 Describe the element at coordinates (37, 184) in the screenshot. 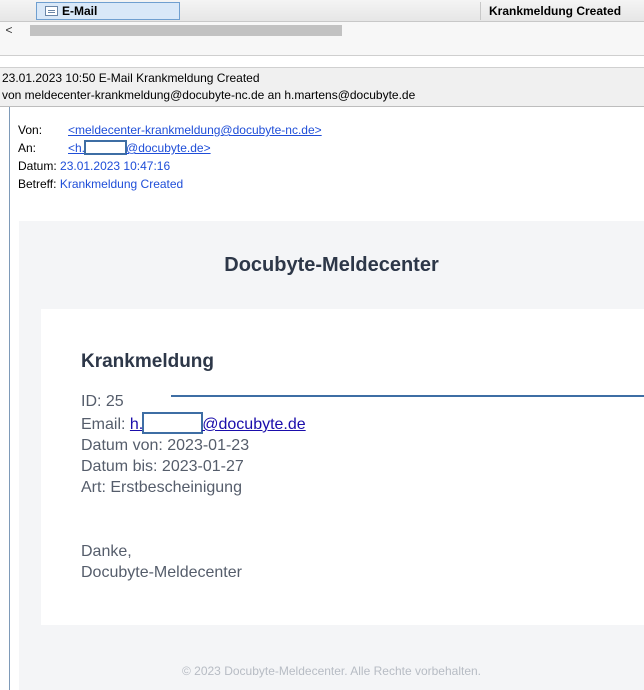

I see `subject-label: Betreff:` at that location.